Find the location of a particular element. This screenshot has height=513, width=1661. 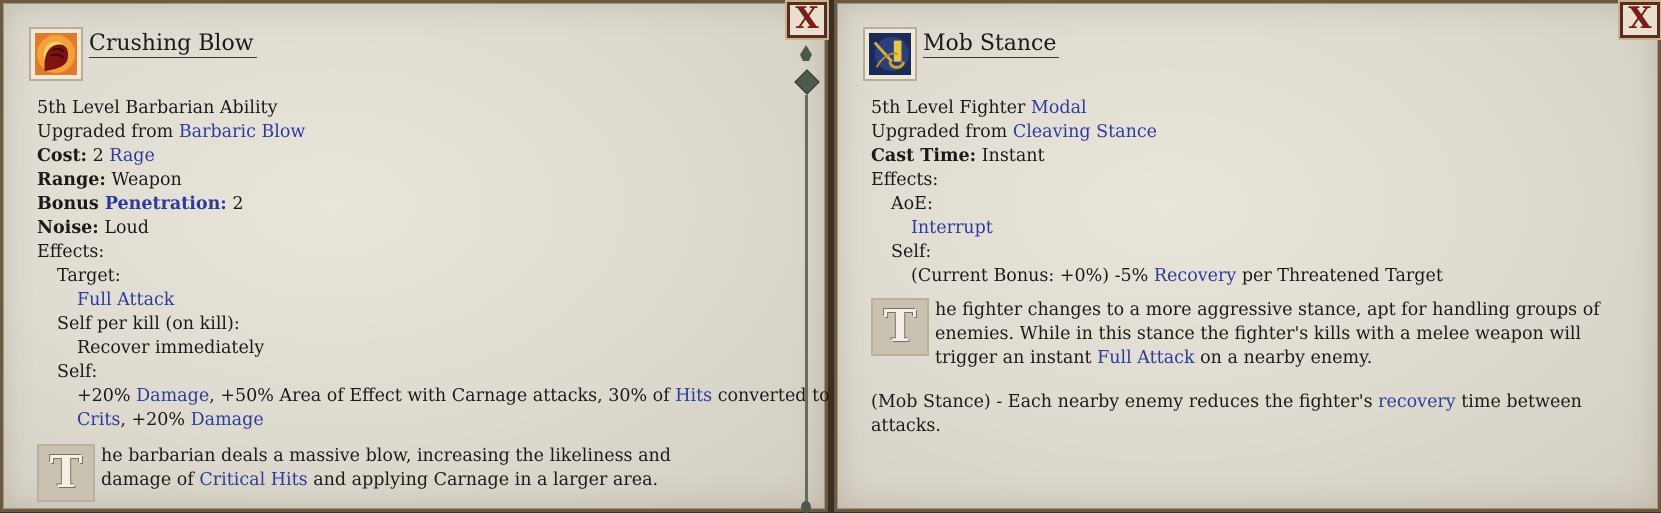

ability-header: Crushing Blow is located at coordinates (143, 55).